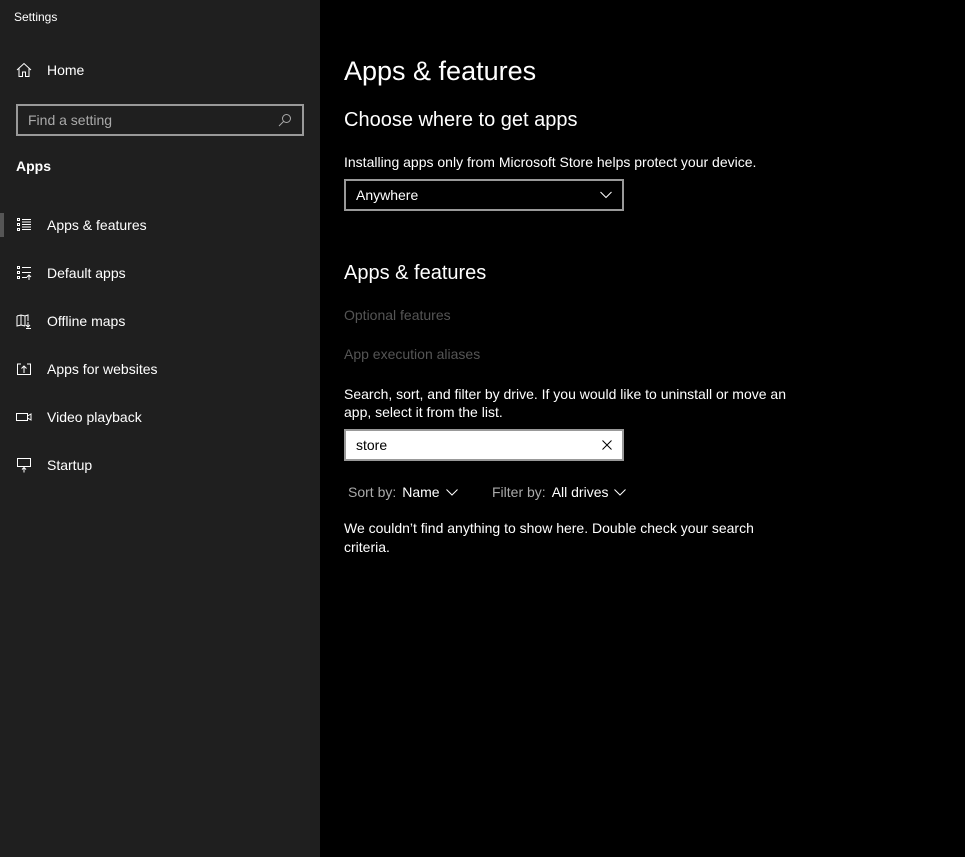  I want to click on sidebar-item-label: Default apps, so click(86, 273).